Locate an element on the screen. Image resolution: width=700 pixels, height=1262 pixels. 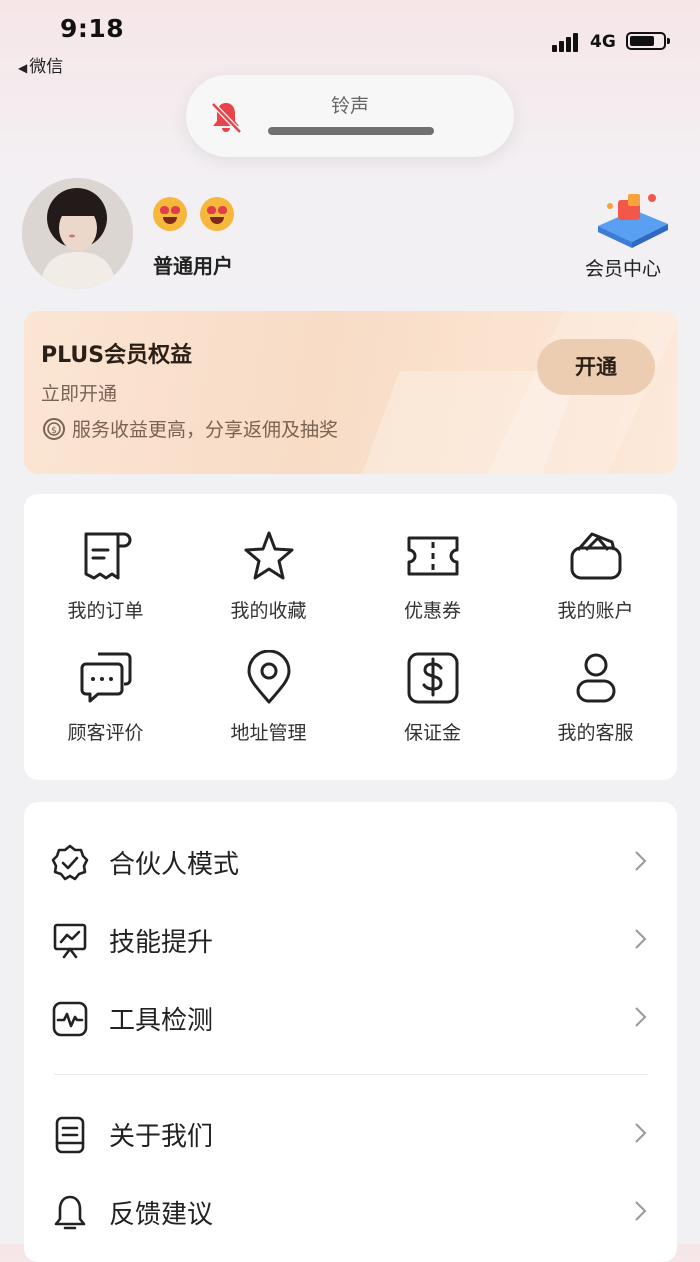
network-type: 4G is located at coordinates (603, 42).